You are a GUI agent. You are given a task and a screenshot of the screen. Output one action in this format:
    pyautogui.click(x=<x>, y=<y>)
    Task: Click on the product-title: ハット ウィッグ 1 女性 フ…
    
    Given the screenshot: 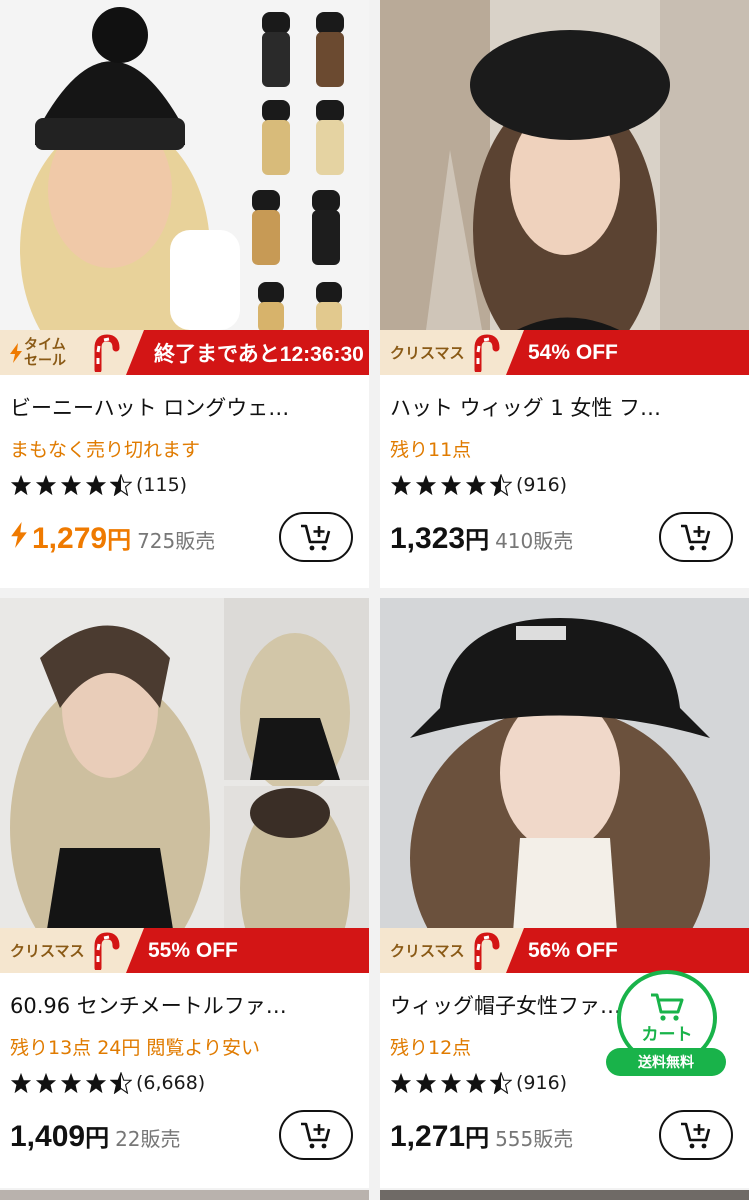 What is the action you would take?
    pyautogui.click(x=560, y=407)
    